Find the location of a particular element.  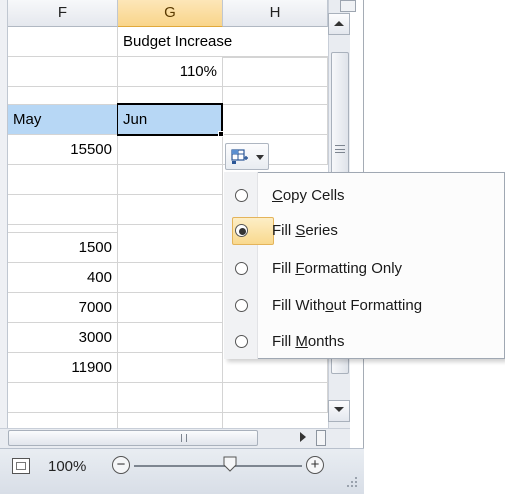

cell-g7 is located at coordinates (170, 244).